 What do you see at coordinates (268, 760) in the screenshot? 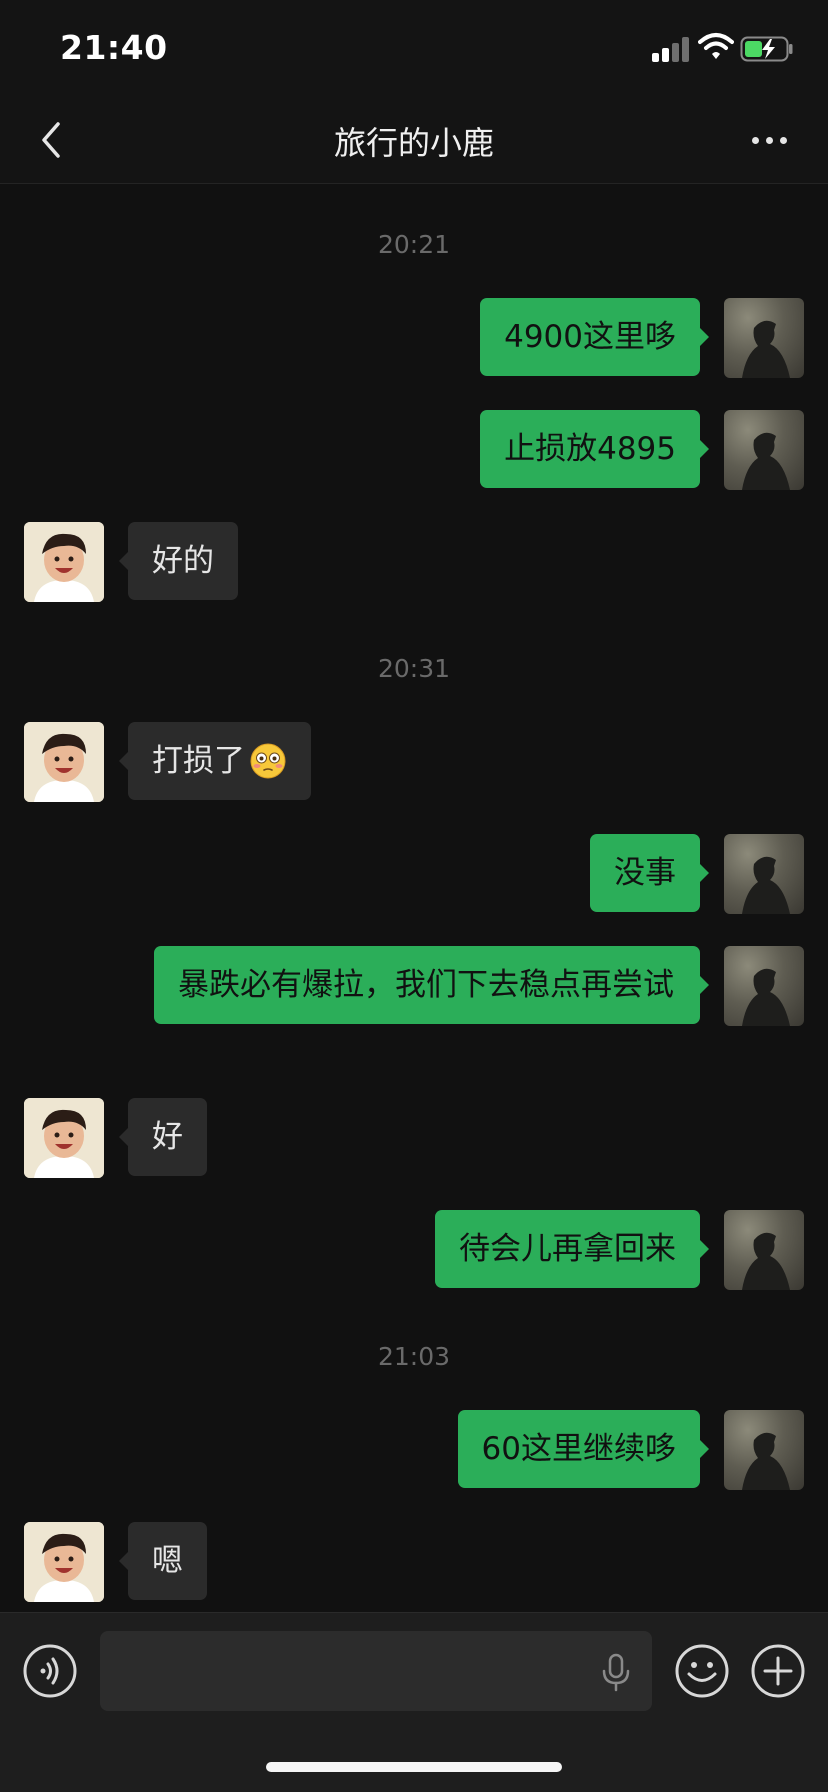
I see `flushed-face-emoji` at bounding box center [268, 760].